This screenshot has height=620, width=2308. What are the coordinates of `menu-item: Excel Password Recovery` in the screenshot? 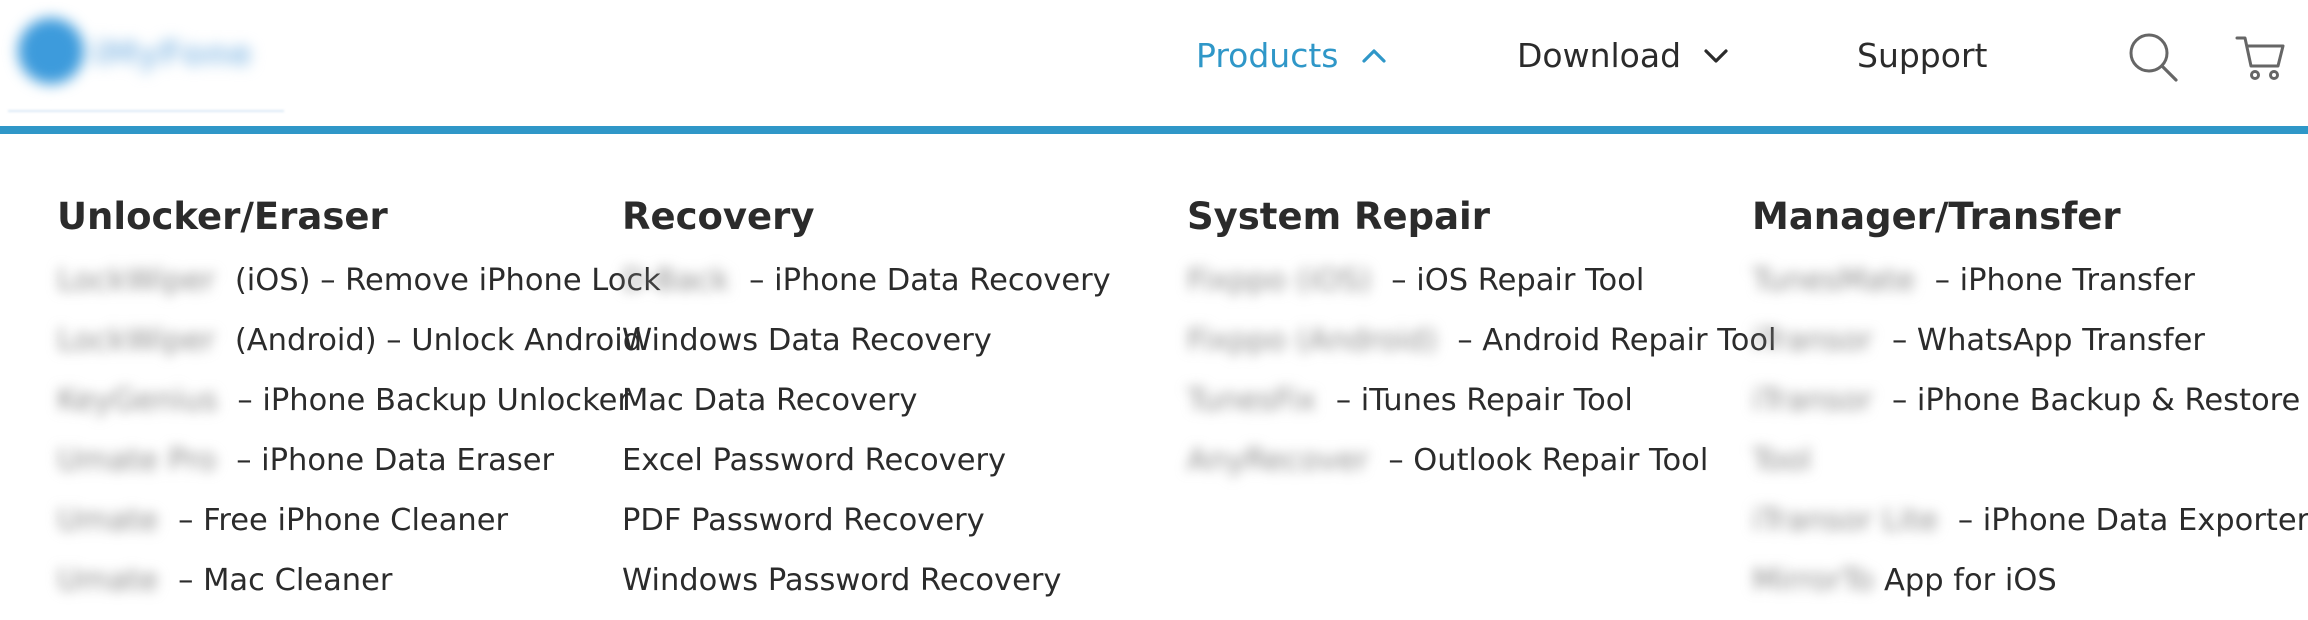 It's located at (866, 461).